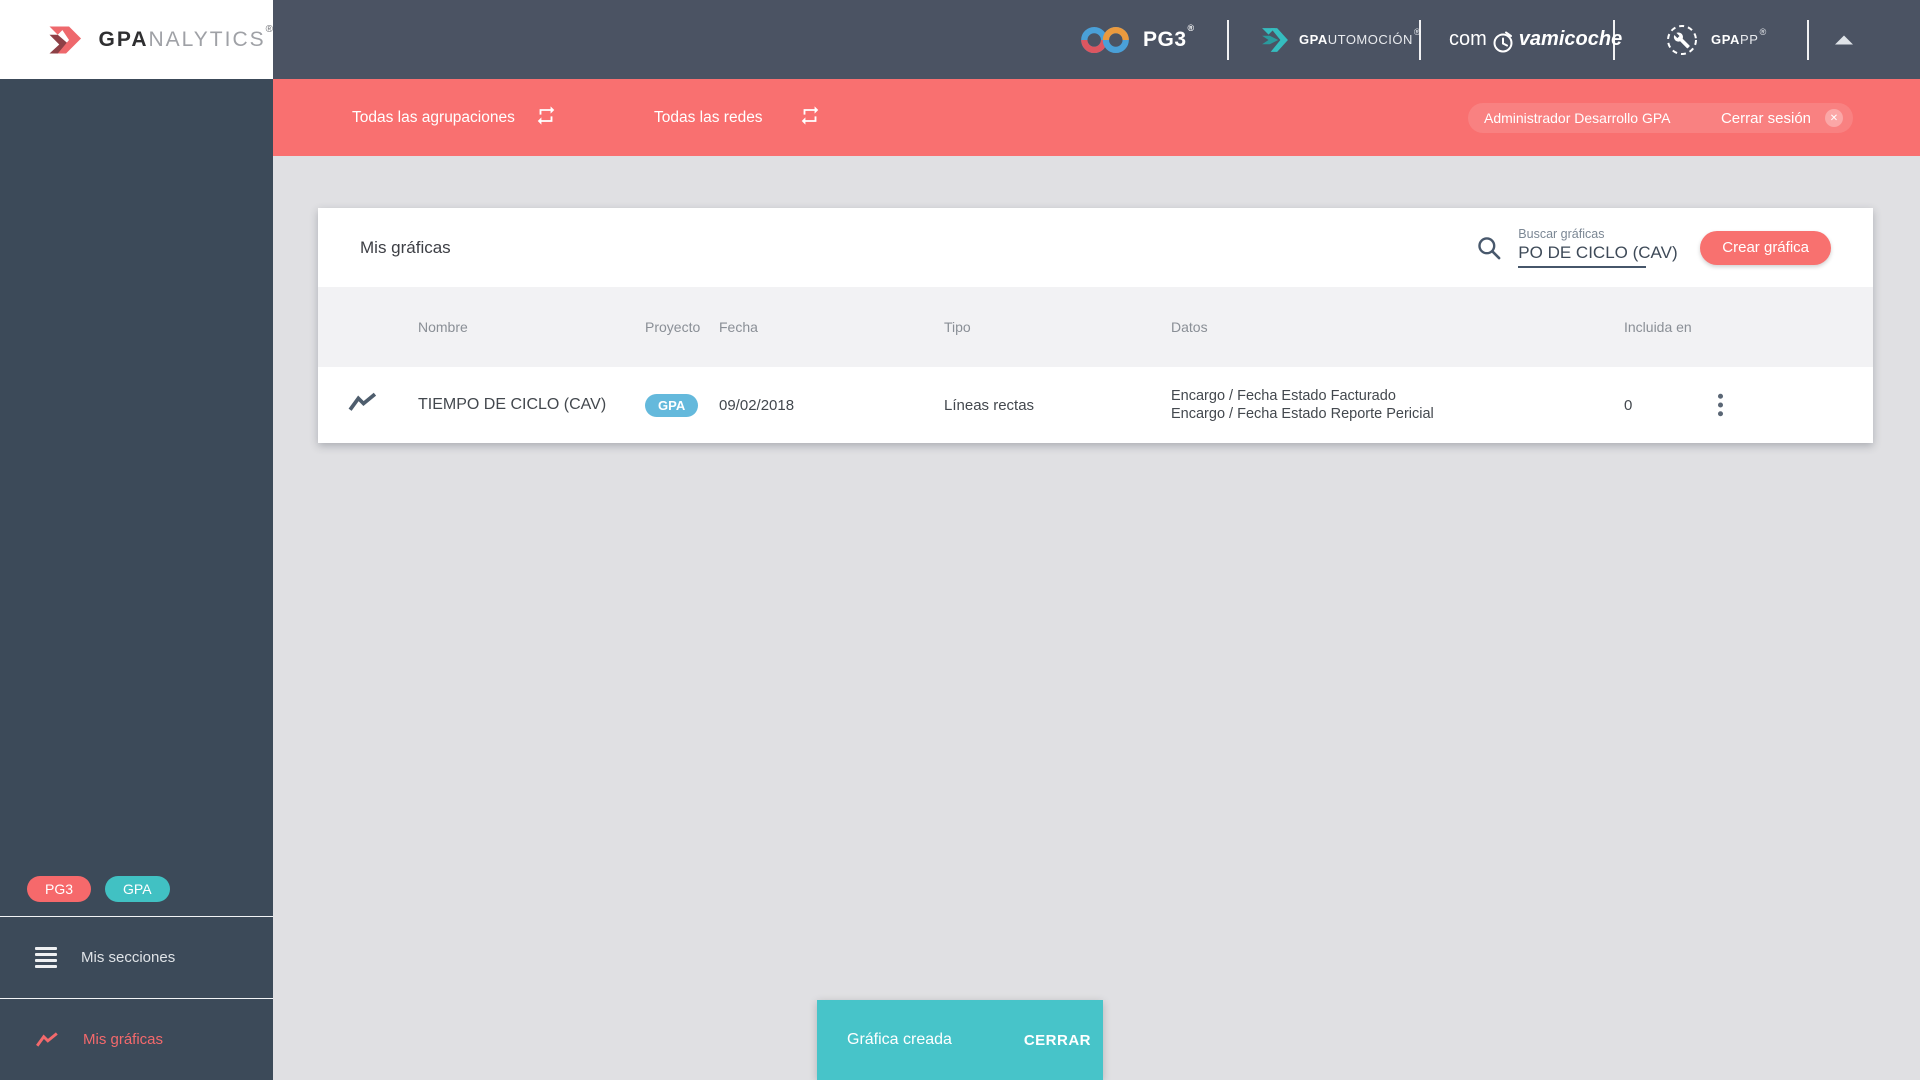  I want to click on sidebar-item-label: Mis secciones, so click(128, 957).